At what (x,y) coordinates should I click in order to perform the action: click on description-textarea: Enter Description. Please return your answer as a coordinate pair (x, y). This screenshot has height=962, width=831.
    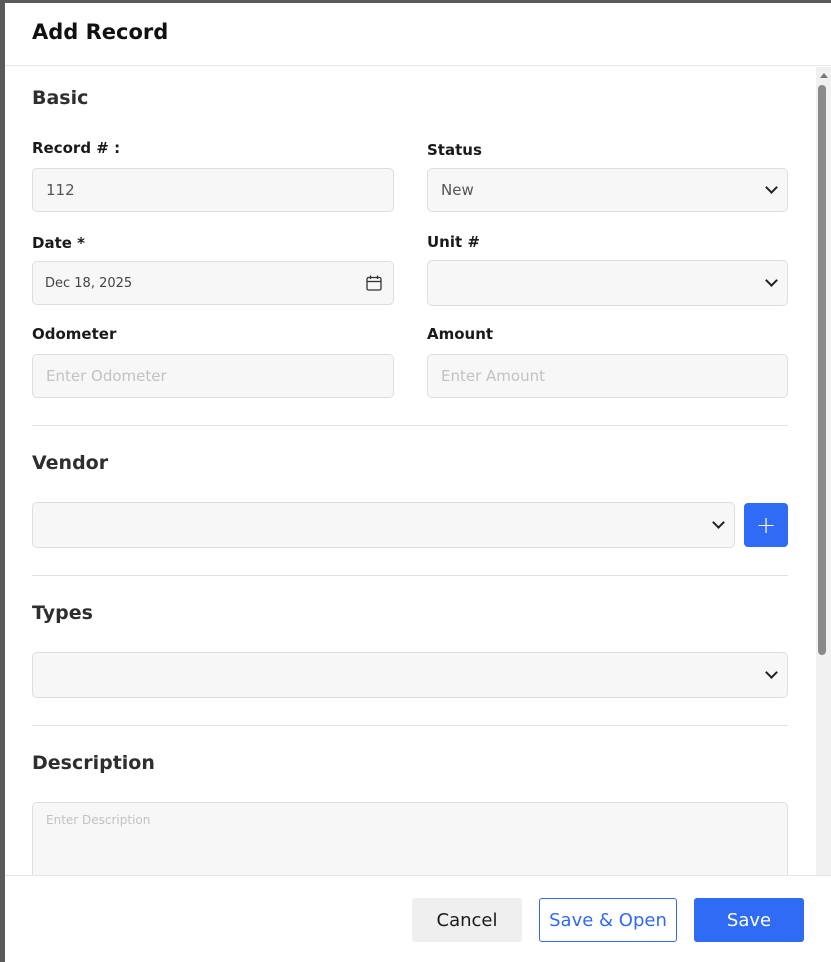
    Looking at the image, I should click on (410, 838).